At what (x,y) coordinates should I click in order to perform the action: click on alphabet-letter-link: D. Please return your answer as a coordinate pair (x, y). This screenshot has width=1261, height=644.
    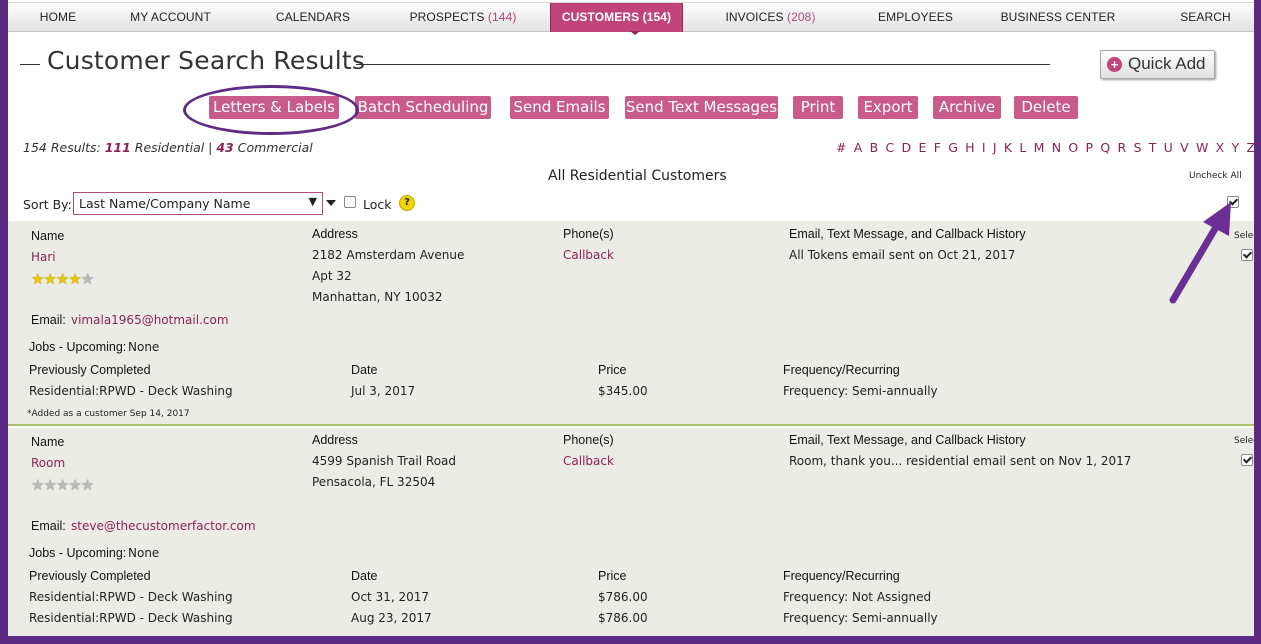
    Looking at the image, I should click on (907, 147).